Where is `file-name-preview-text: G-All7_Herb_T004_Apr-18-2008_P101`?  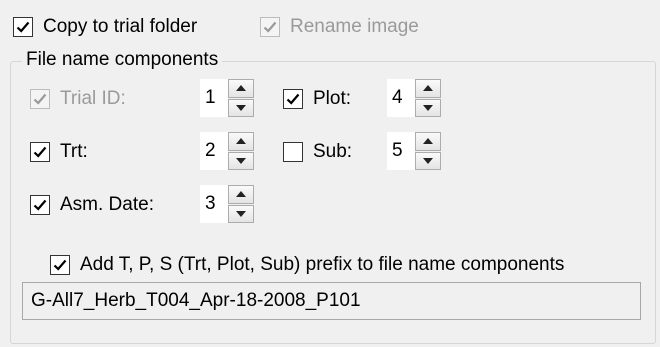 file-name-preview-text: G-All7_Herb_T004_Apr-18-2008_P101 is located at coordinates (196, 300).